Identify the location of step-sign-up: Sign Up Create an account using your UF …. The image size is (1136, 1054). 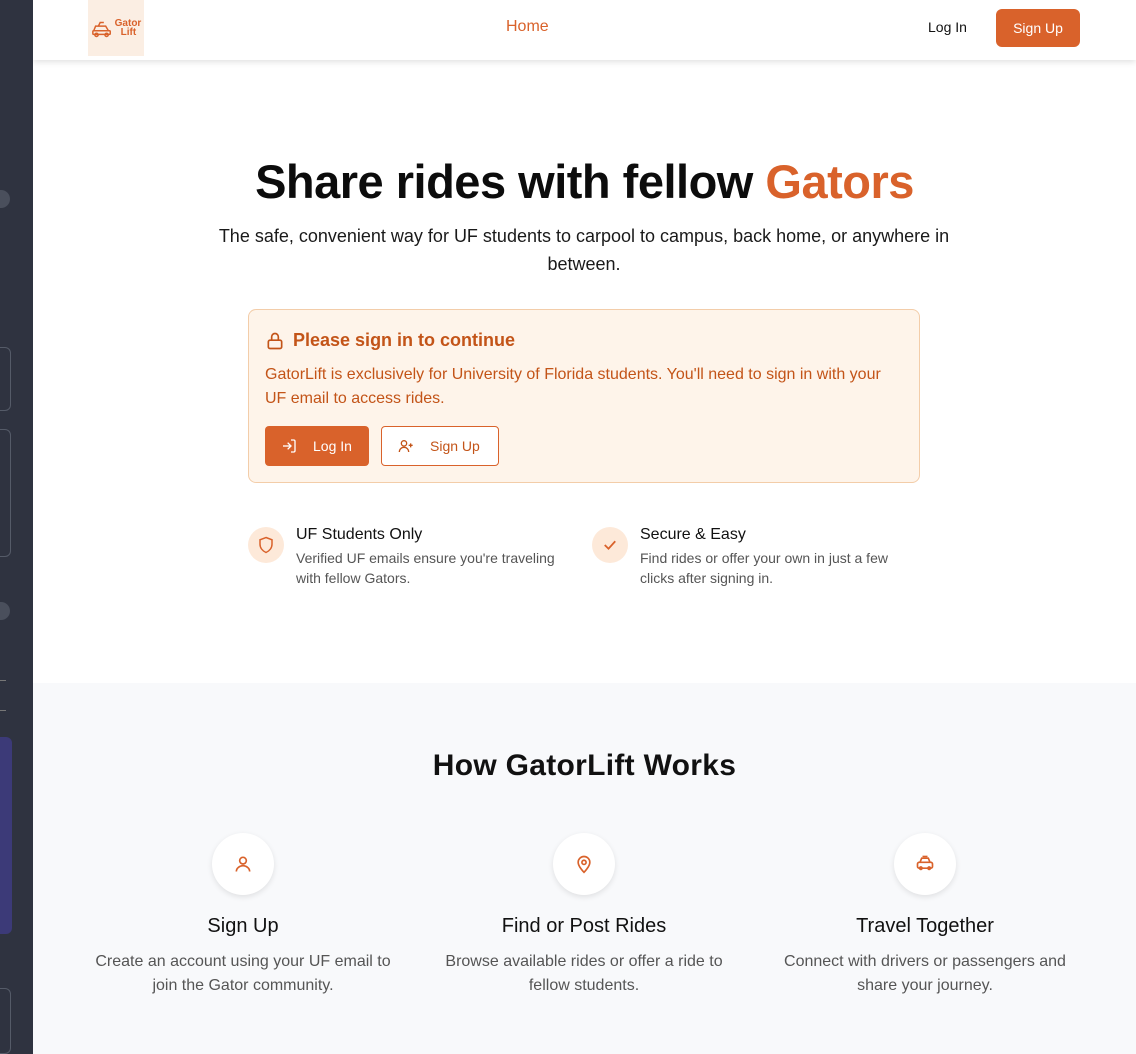
(243, 915).